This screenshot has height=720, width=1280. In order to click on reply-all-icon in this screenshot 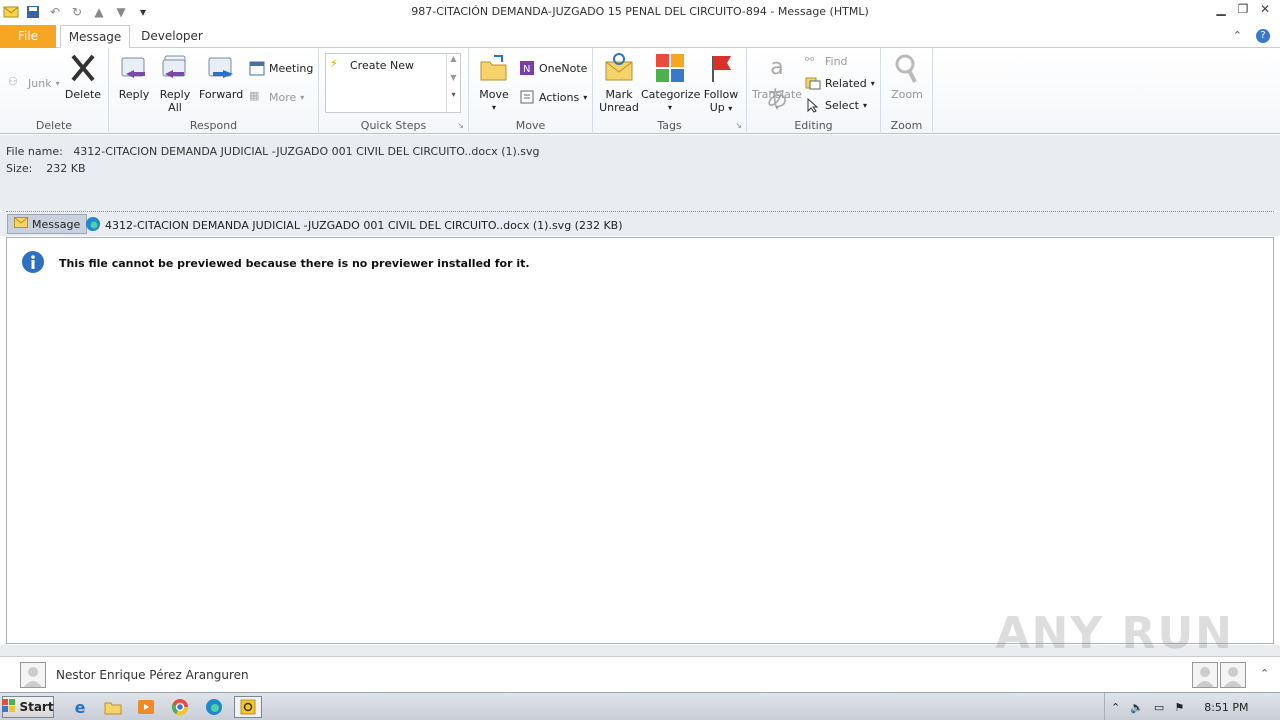, I will do `click(175, 68)`.